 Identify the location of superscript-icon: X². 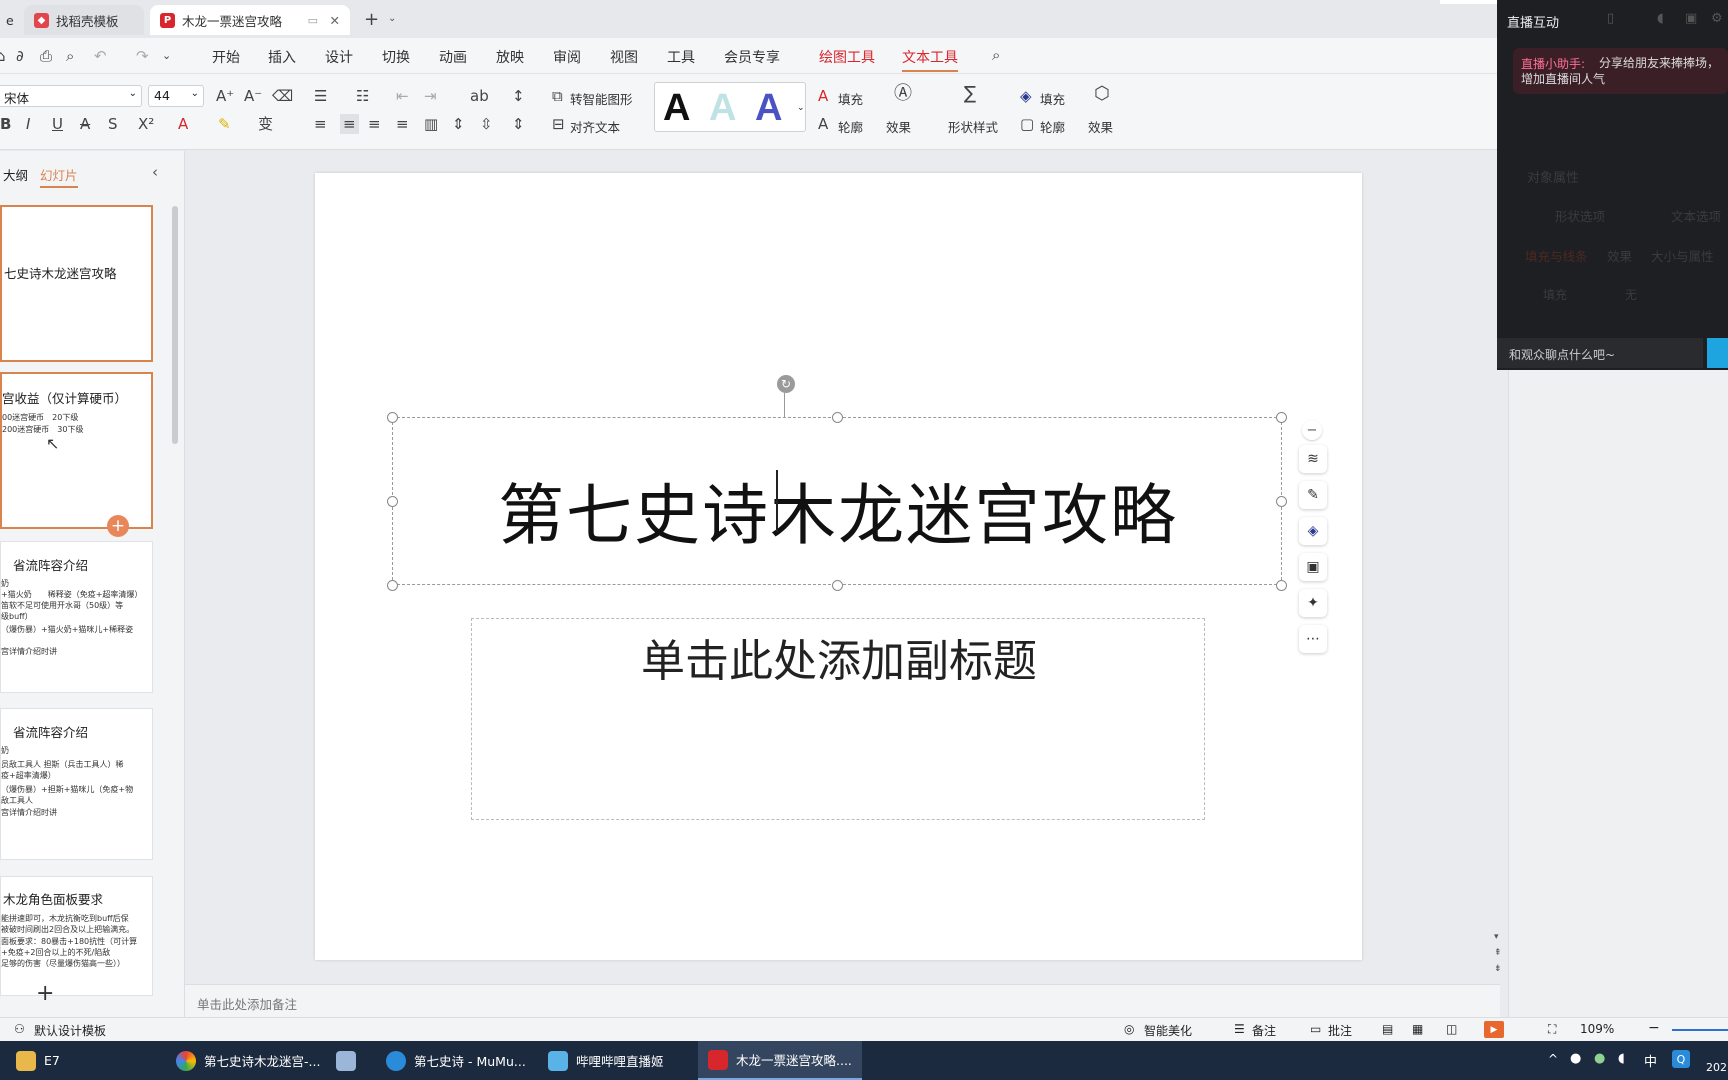
(146, 124).